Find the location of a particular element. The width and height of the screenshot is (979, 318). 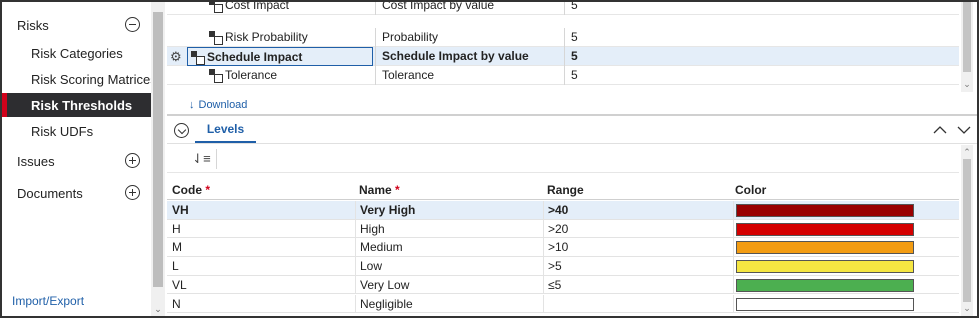

name-cell: Cost Impact is located at coordinates (291, 8).